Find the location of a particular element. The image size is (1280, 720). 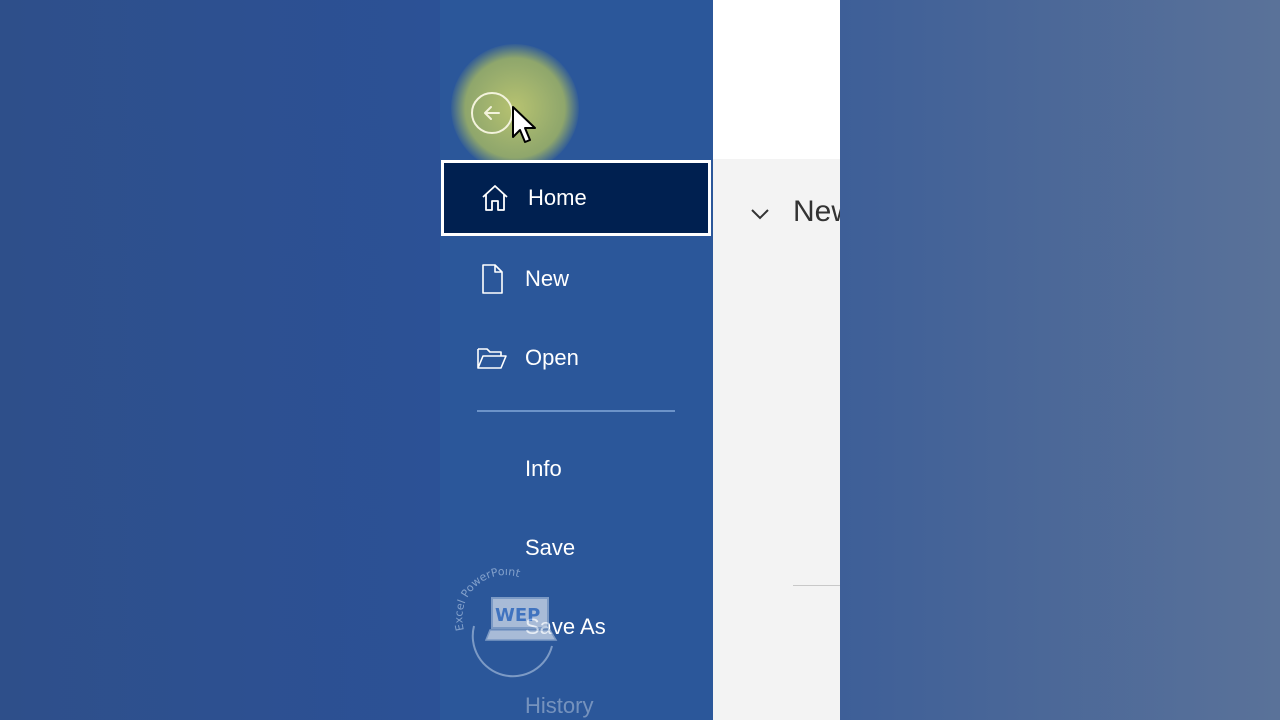

main-header-area is located at coordinates (776, 79).